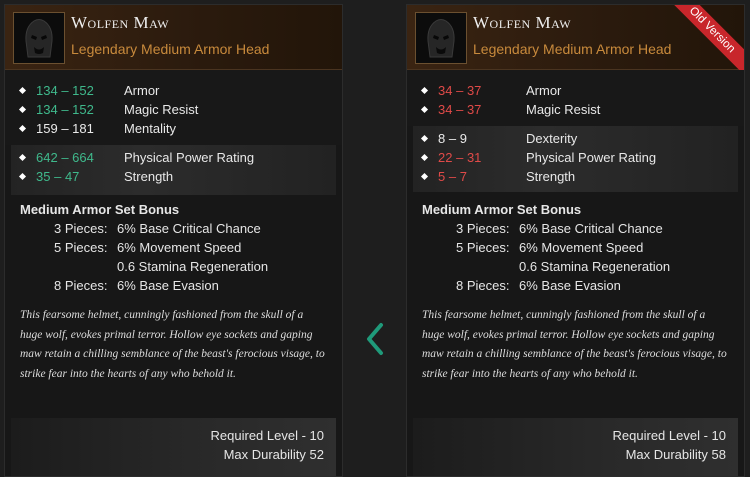 The width and height of the screenshot is (750, 477). Describe the element at coordinates (173, 37) in the screenshot. I see `tooltip-header: Wolfen Maw Legendary Medium Armor Head` at that location.